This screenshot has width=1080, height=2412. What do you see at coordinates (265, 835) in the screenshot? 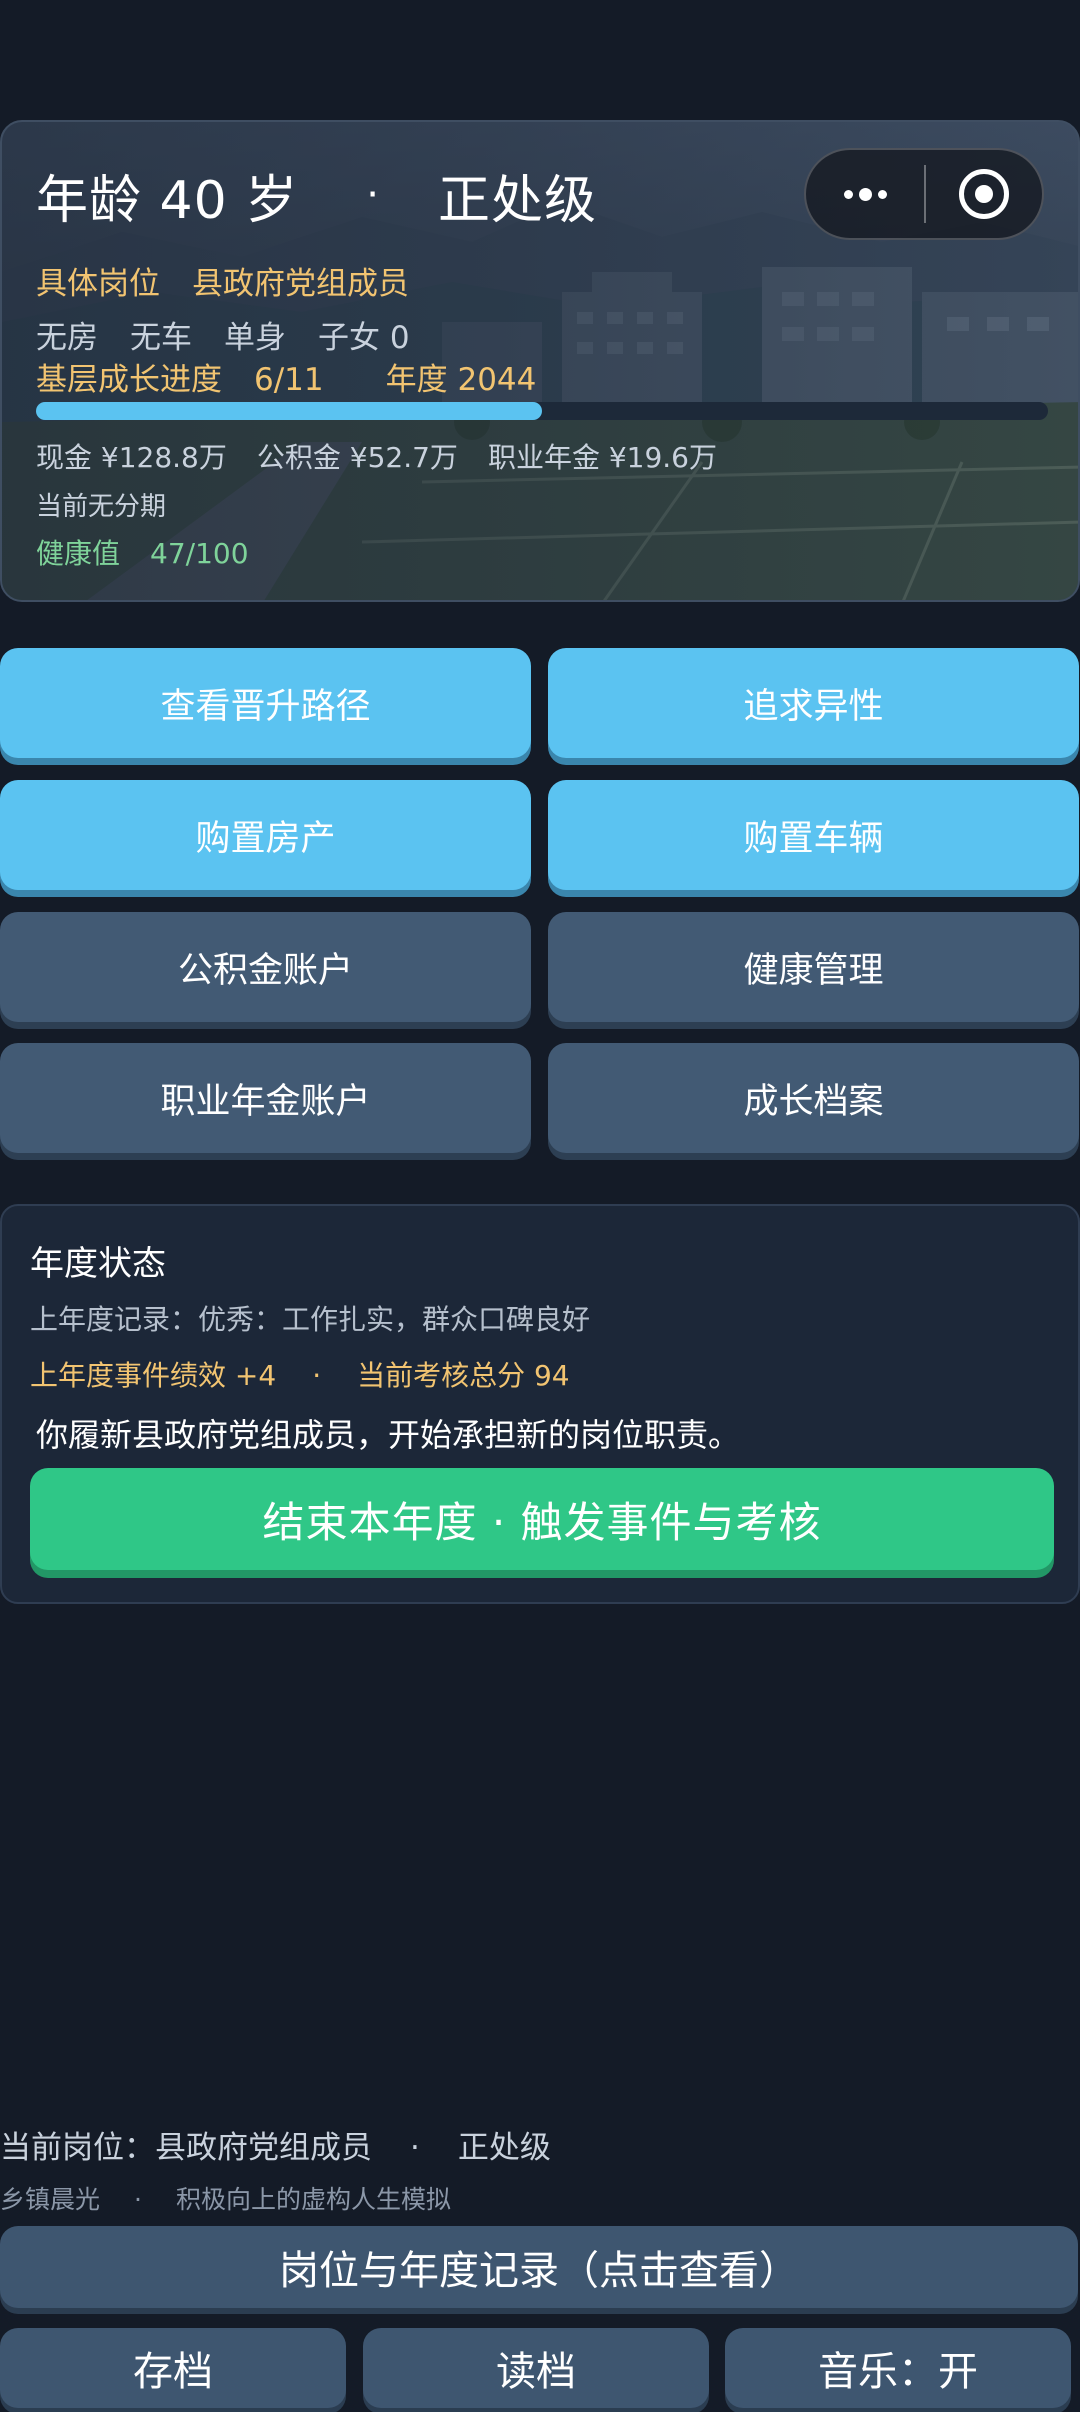
I see `buy-property-button: 购置房产` at bounding box center [265, 835].